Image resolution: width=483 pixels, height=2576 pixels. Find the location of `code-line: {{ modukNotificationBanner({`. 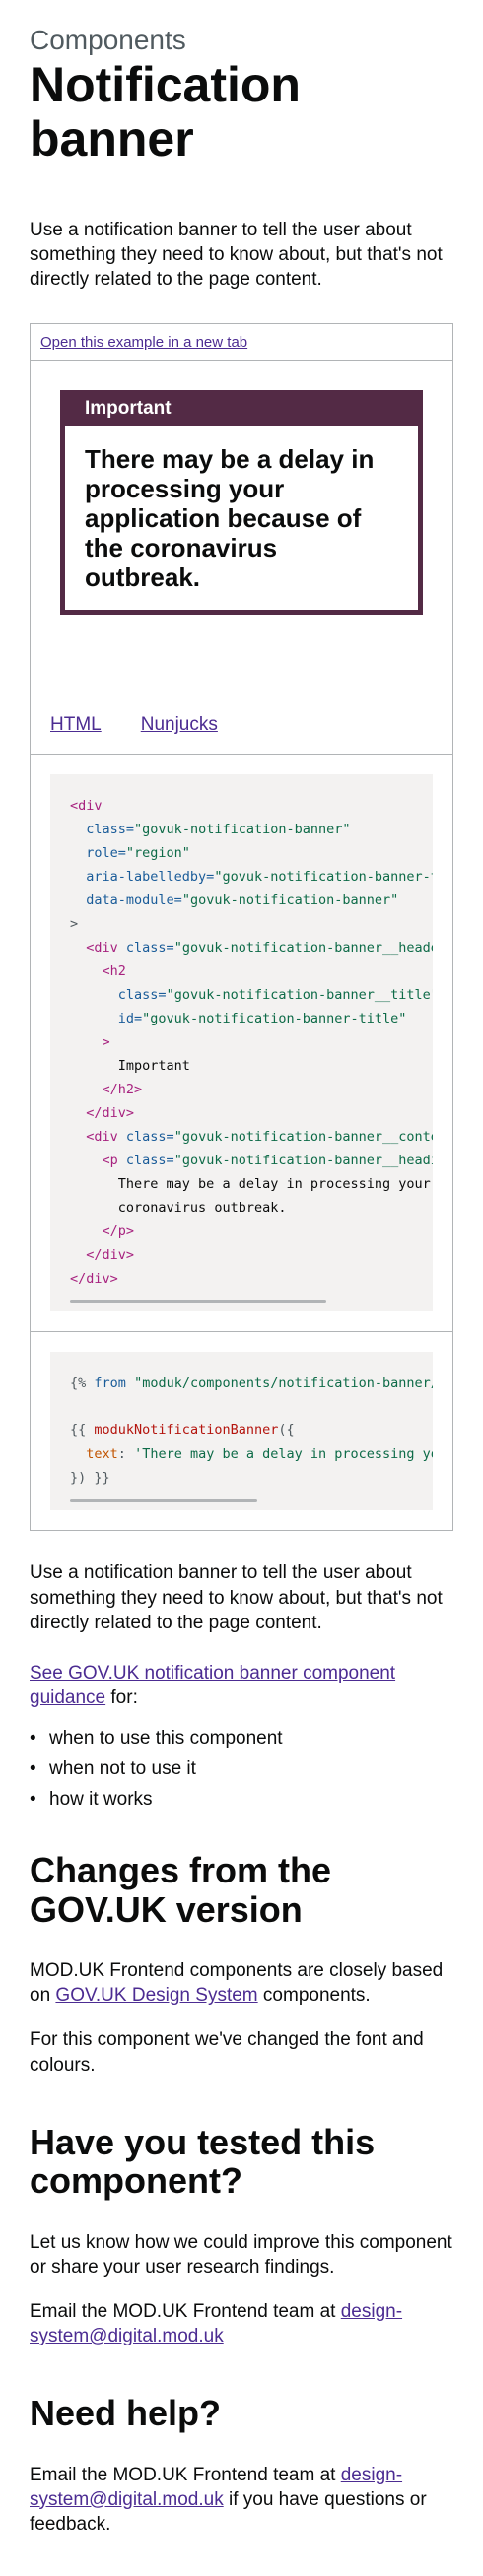

code-line: {{ modukNotificationBanner({ is located at coordinates (183, 1431).